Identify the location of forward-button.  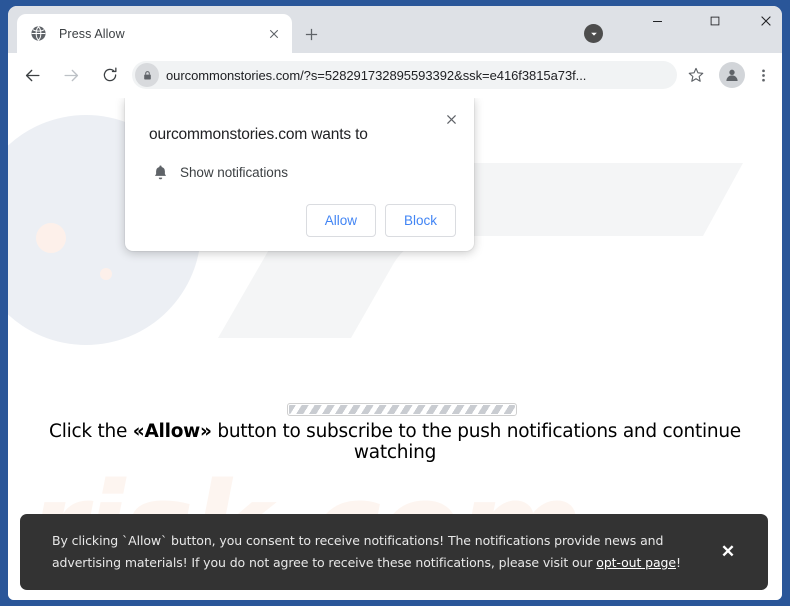
(71, 75).